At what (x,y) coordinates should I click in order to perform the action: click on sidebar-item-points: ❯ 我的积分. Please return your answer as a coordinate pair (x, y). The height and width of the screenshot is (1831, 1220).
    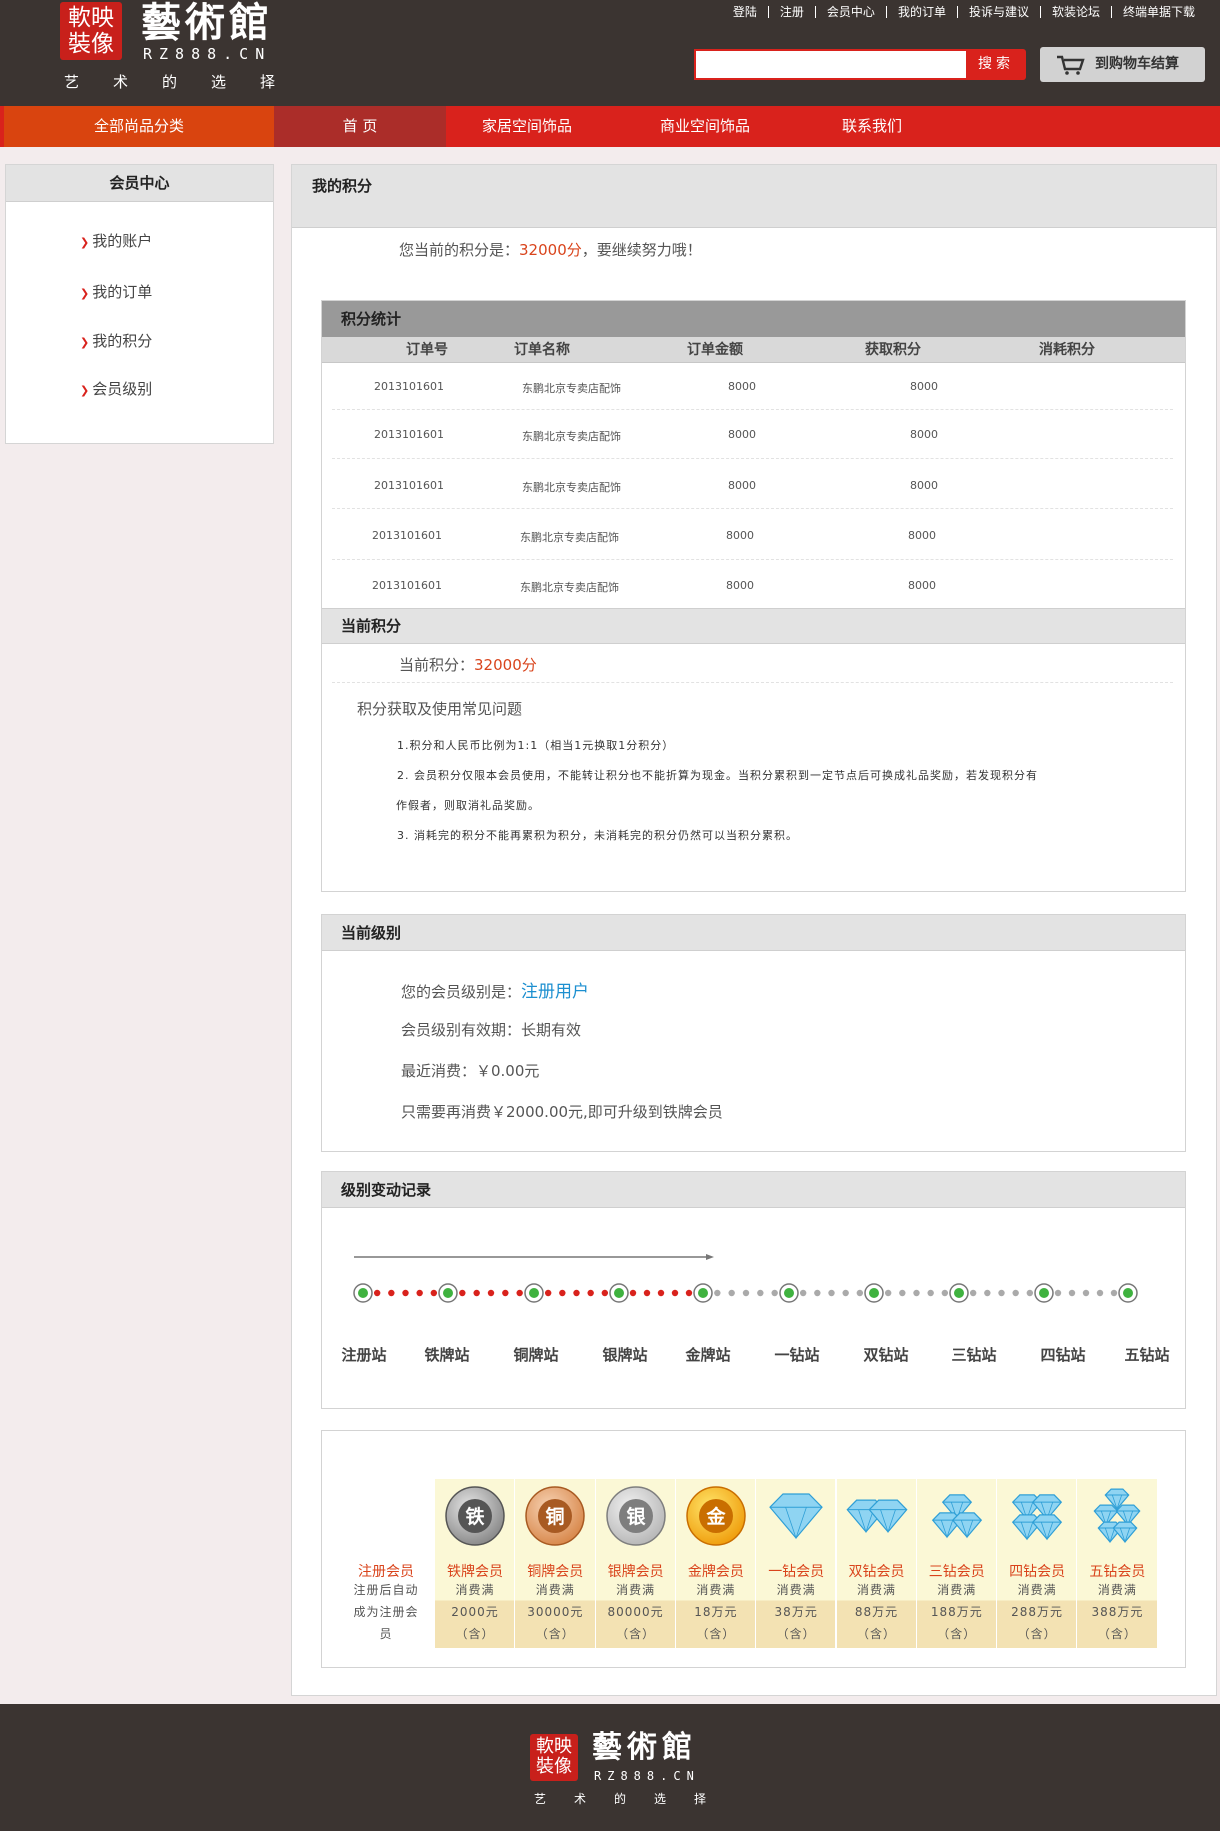
    Looking at the image, I should click on (116, 340).